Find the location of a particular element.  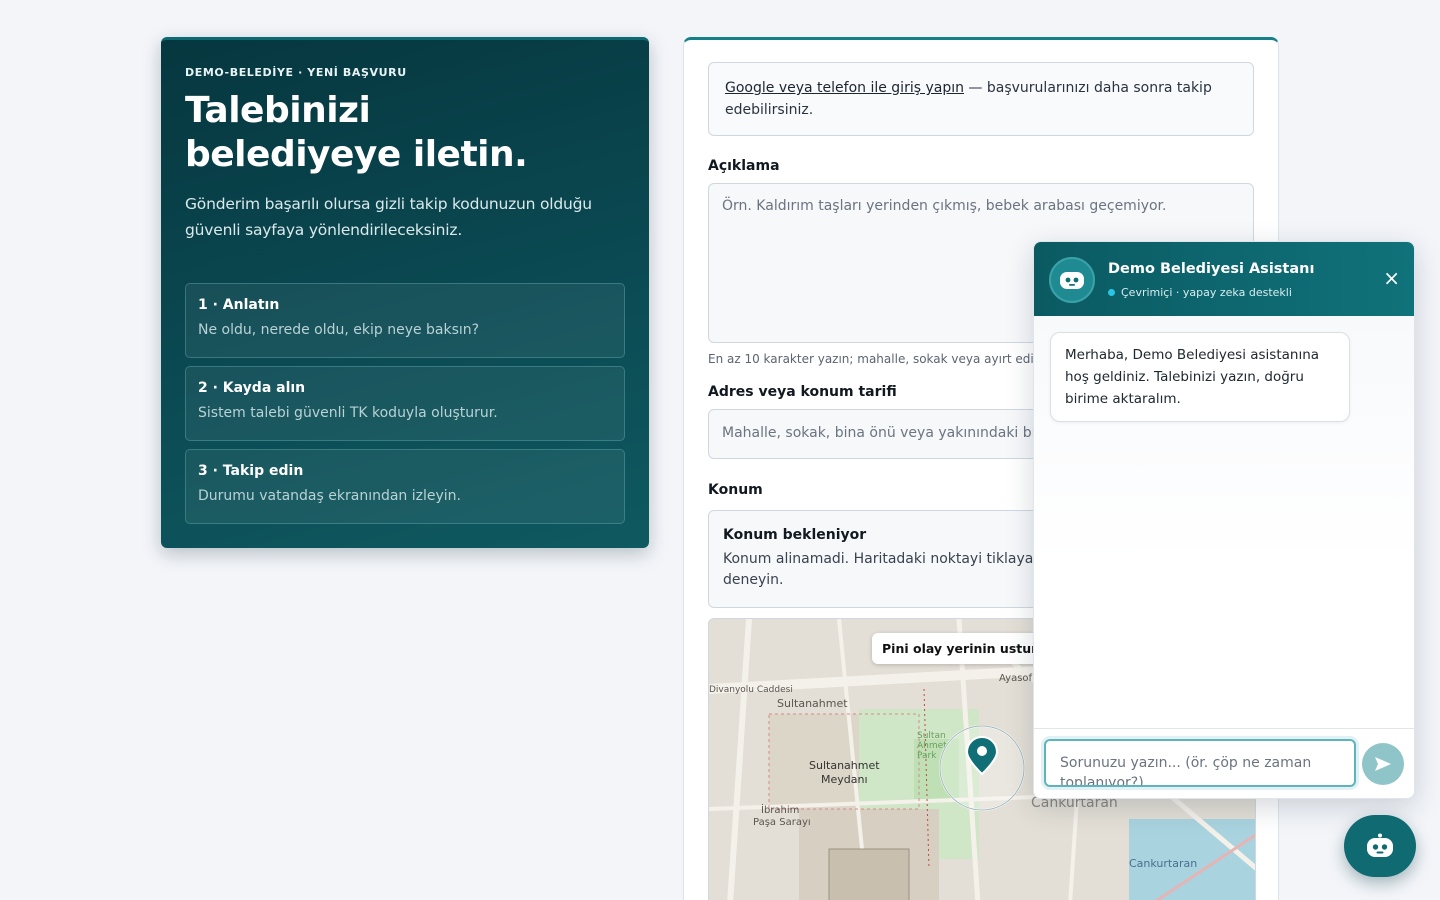

step-title: 1 · Anlatın is located at coordinates (239, 305).